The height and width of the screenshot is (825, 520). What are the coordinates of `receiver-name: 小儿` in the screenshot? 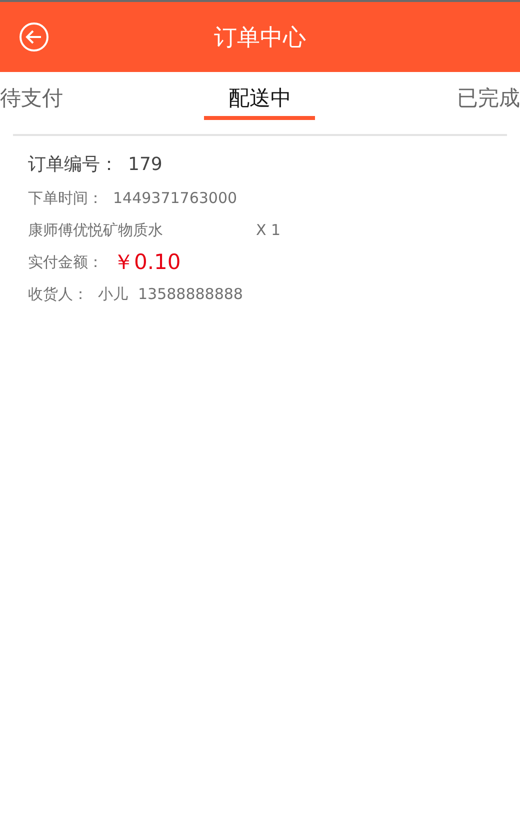 It's located at (113, 294).